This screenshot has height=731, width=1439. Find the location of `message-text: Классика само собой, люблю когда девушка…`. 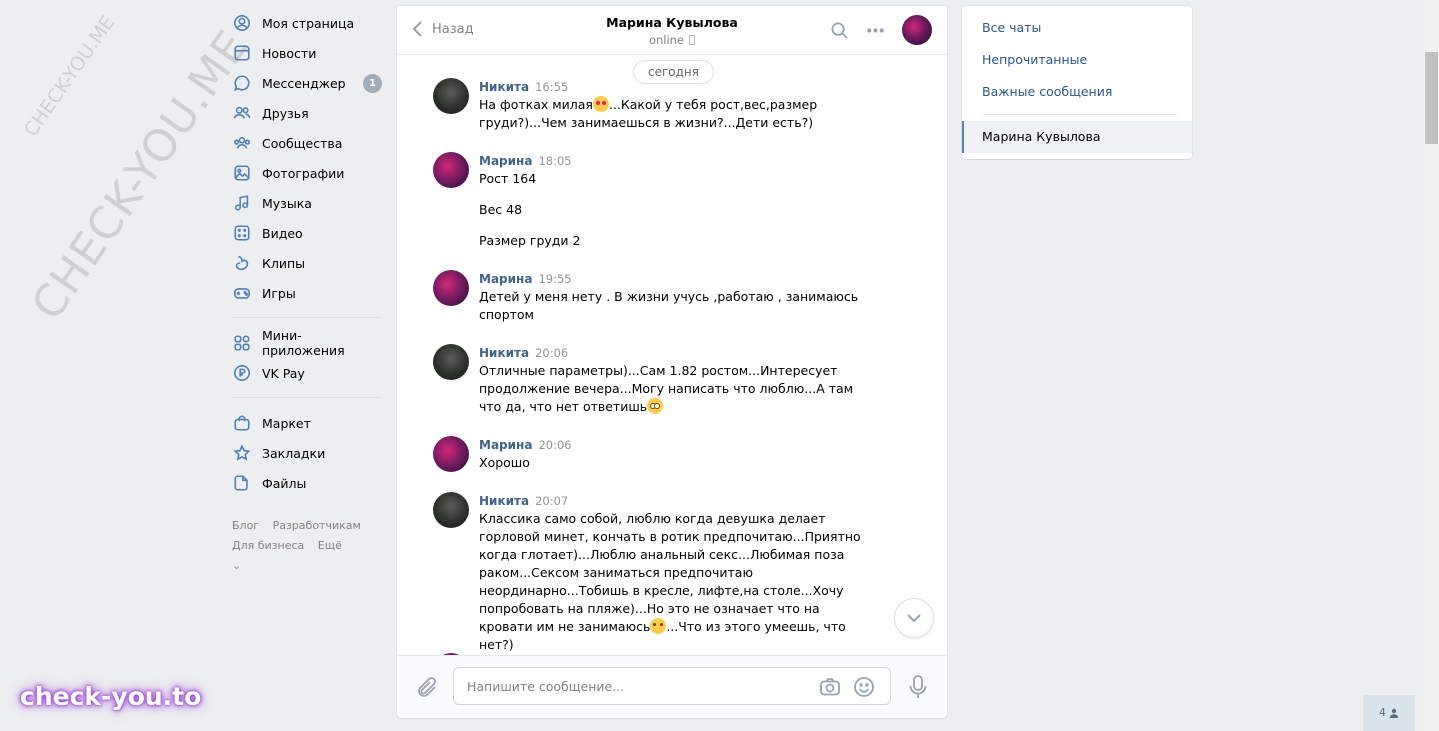

message-text: Классика само собой, люблю когда девушка… is located at coordinates (676, 582).